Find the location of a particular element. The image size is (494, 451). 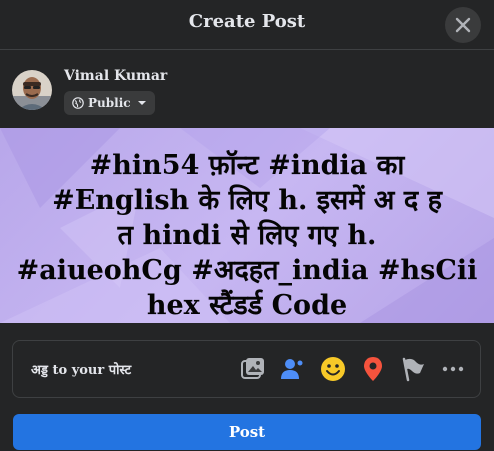

more-icon is located at coordinates (453, 369).